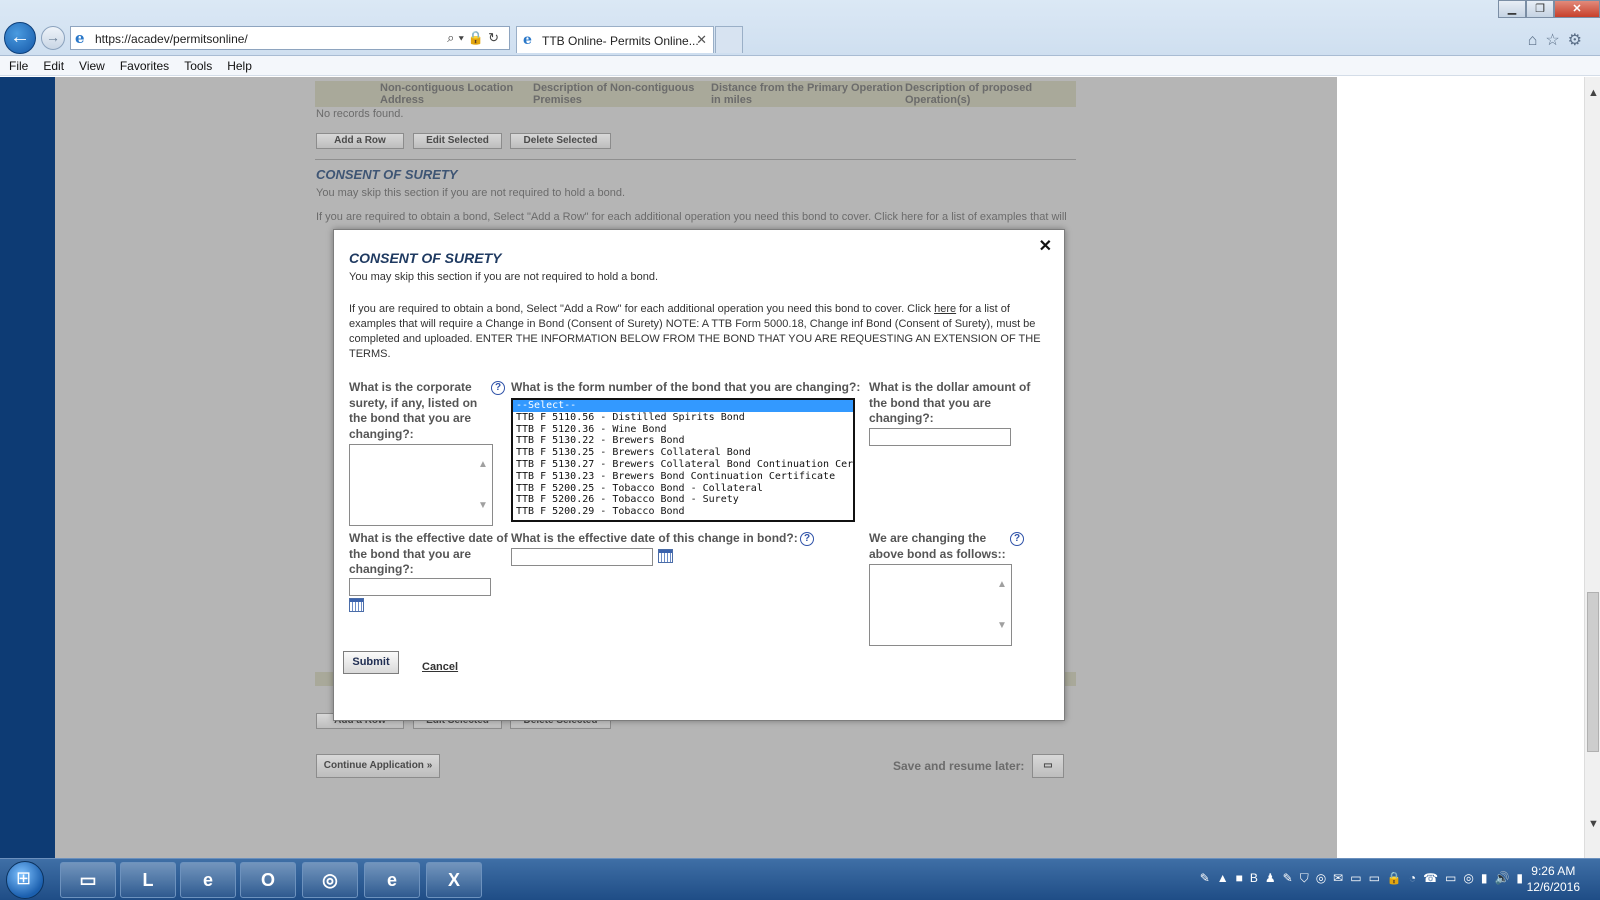  What do you see at coordinates (701, 40) in the screenshot?
I see `tab-close-icon: ✕` at bounding box center [701, 40].